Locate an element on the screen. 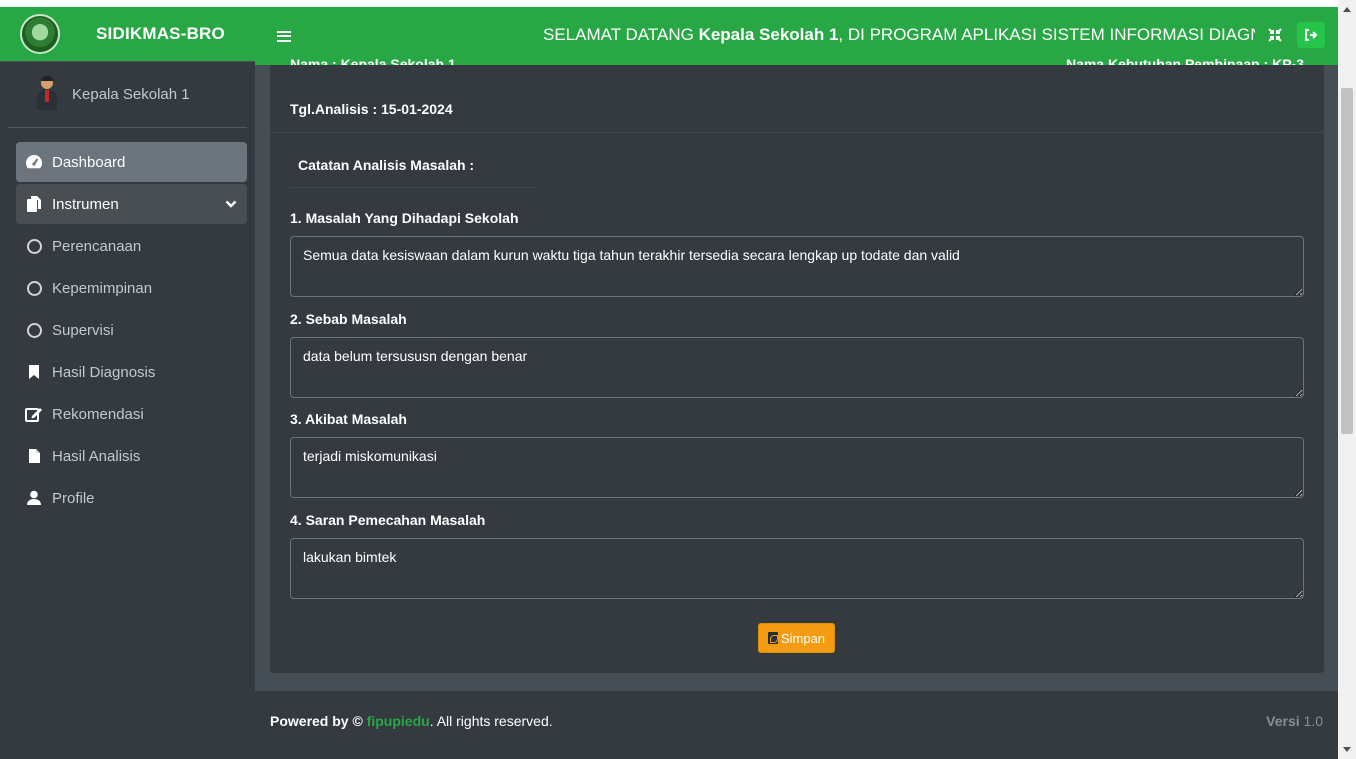 The image size is (1356, 759). user-panel: Kepala Sekolah 1 is located at coordinates (127, 95).